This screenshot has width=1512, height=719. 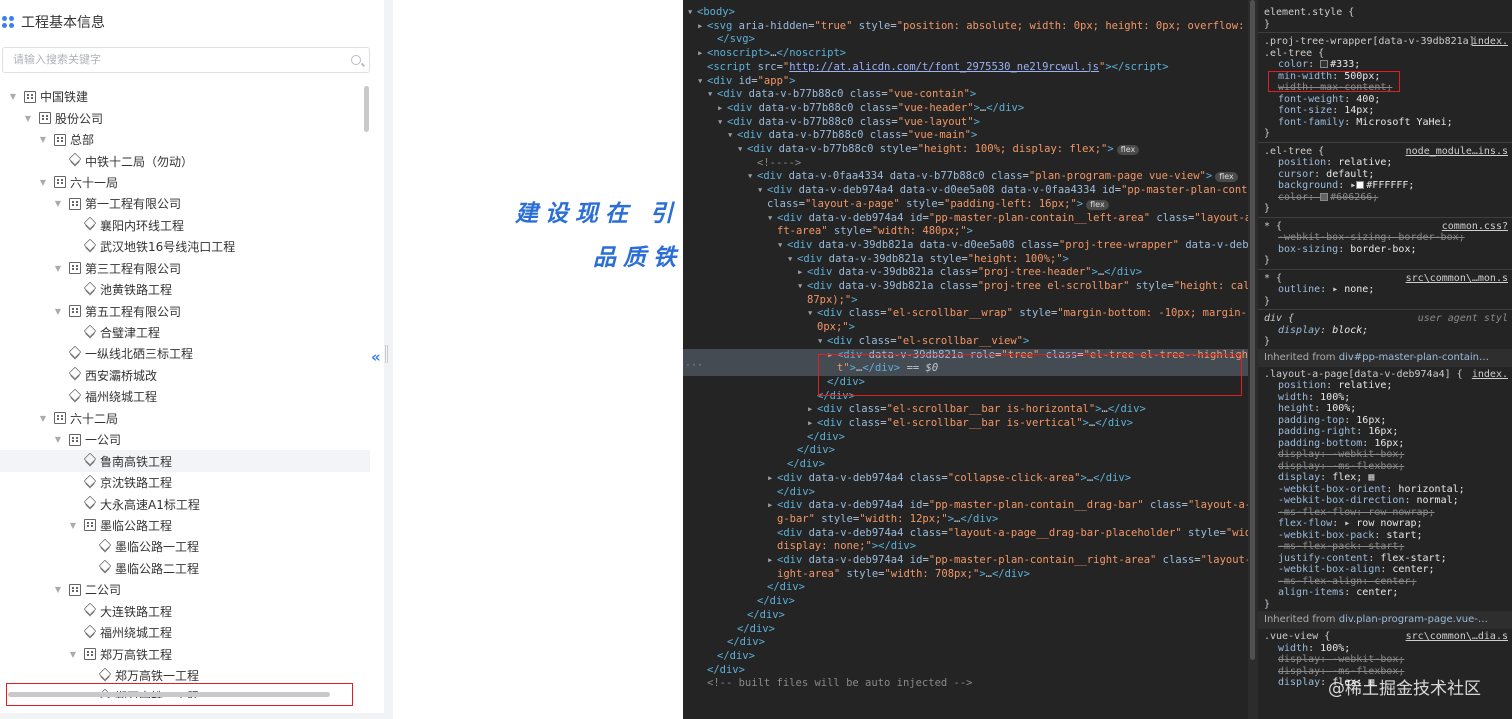 I want to click on style-property: padding-right: 16px;, so click(x=1386, y=432).